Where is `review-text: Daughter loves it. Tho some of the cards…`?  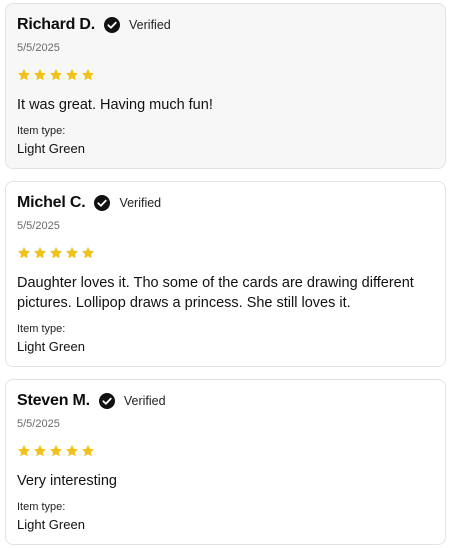 review-text: Daughter loves it. Tho some of the cards… is located at coordinates (215, 293).